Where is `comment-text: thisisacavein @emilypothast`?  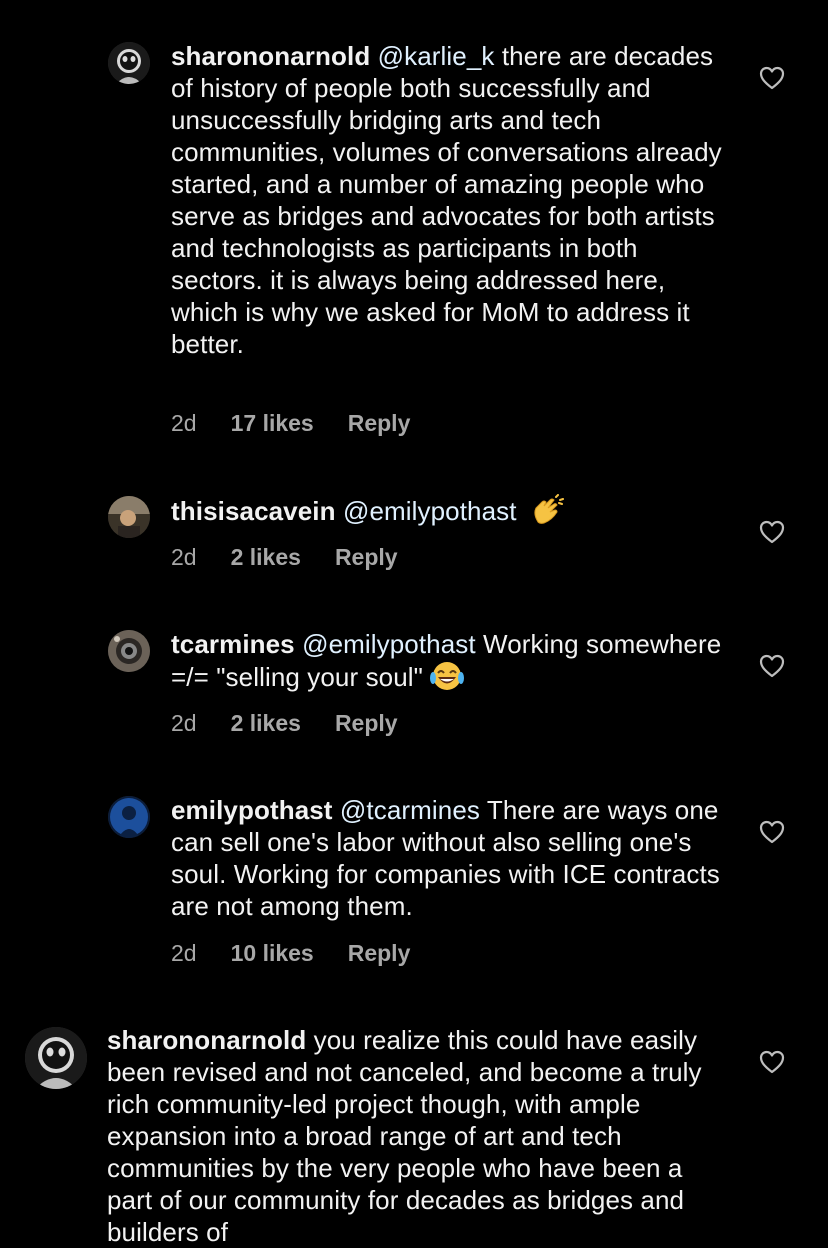
comment-text: thisisacavein @emilypothast is located at coordinates (451, 513).